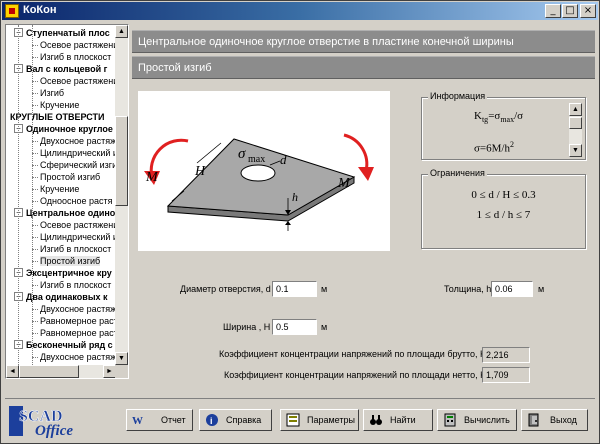 The width and height of the screenshot is (600, 444). Describe the element at coordinates (575, 130) in the screenshot. I see `info-scrollbar: ▲ ▼` at that location.